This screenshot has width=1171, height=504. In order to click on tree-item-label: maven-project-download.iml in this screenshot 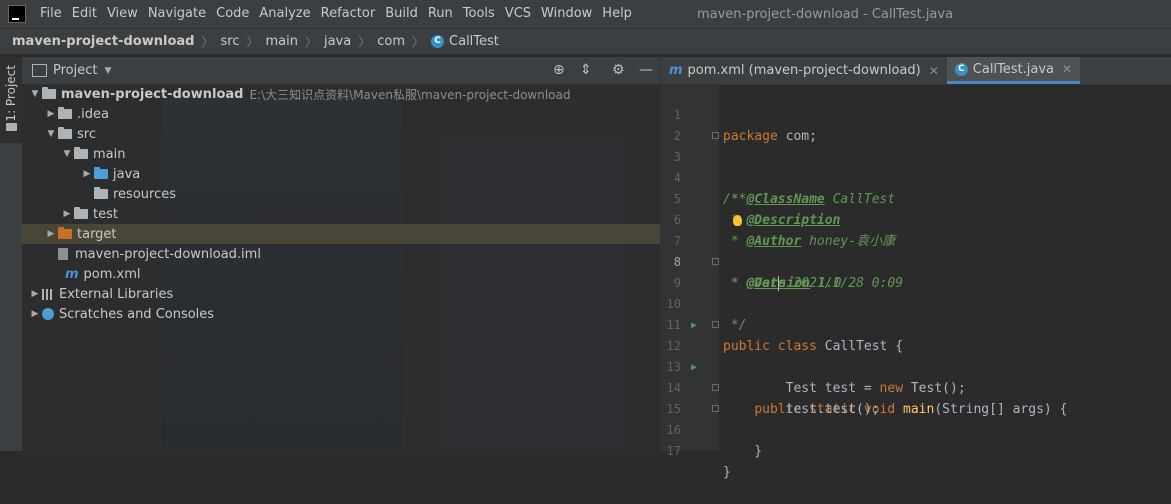, I will do `click(168, 254)`.